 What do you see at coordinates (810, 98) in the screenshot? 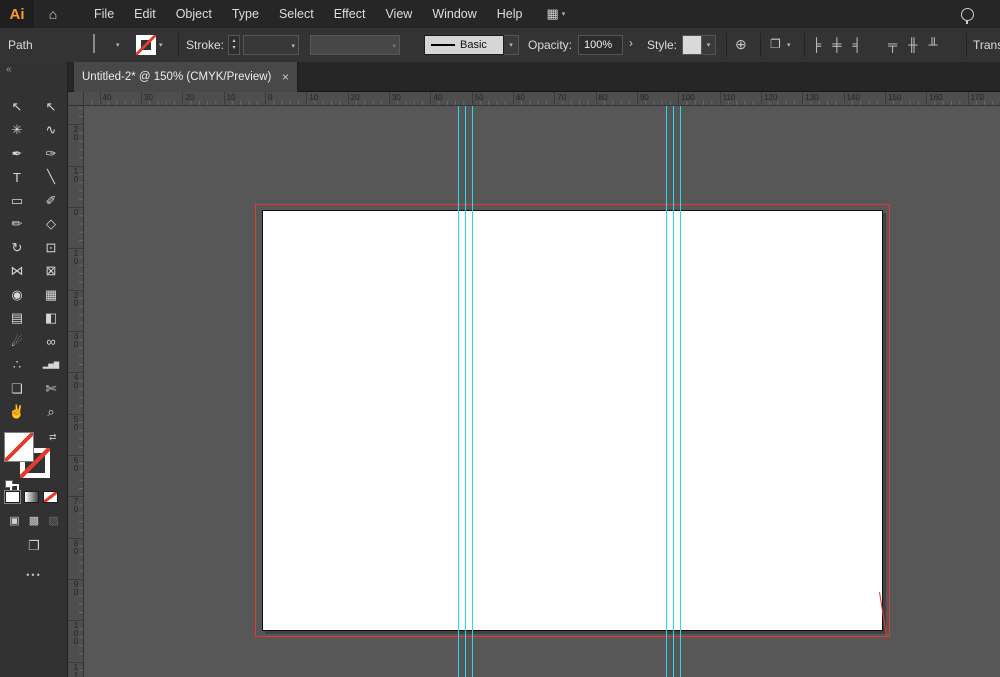
I see `h-ruler-label: 130` at bounding box center [810, 98].